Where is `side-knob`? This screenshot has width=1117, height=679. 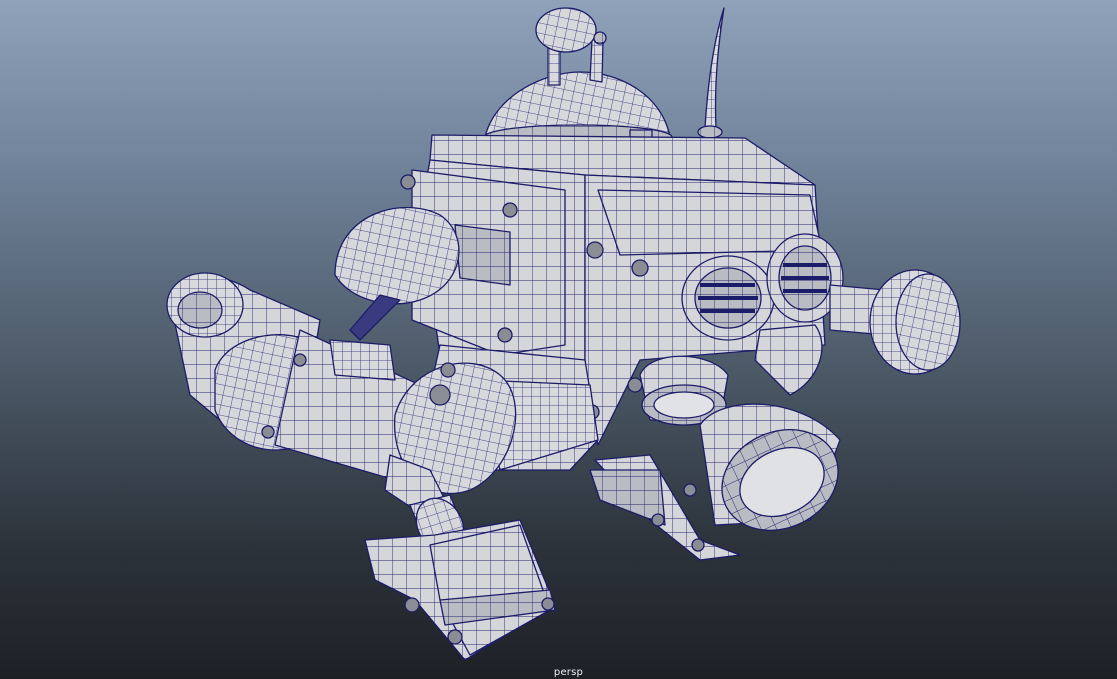
side-knob is located at coordinates (895, 322).